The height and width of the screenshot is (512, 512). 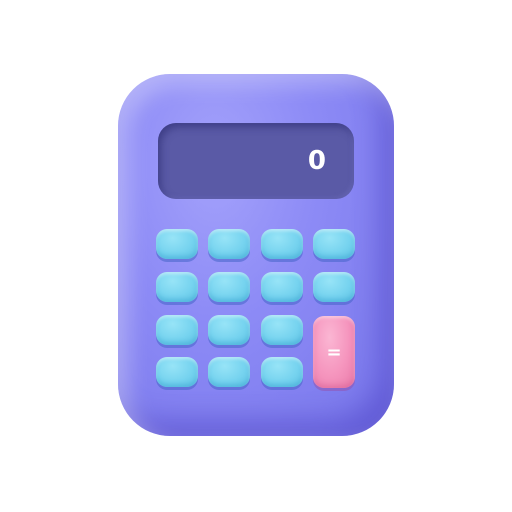 What do you see at coordinates (229, 372) in the screenshot?
I see `key-row4-col2` at bounding box center [229, 372].